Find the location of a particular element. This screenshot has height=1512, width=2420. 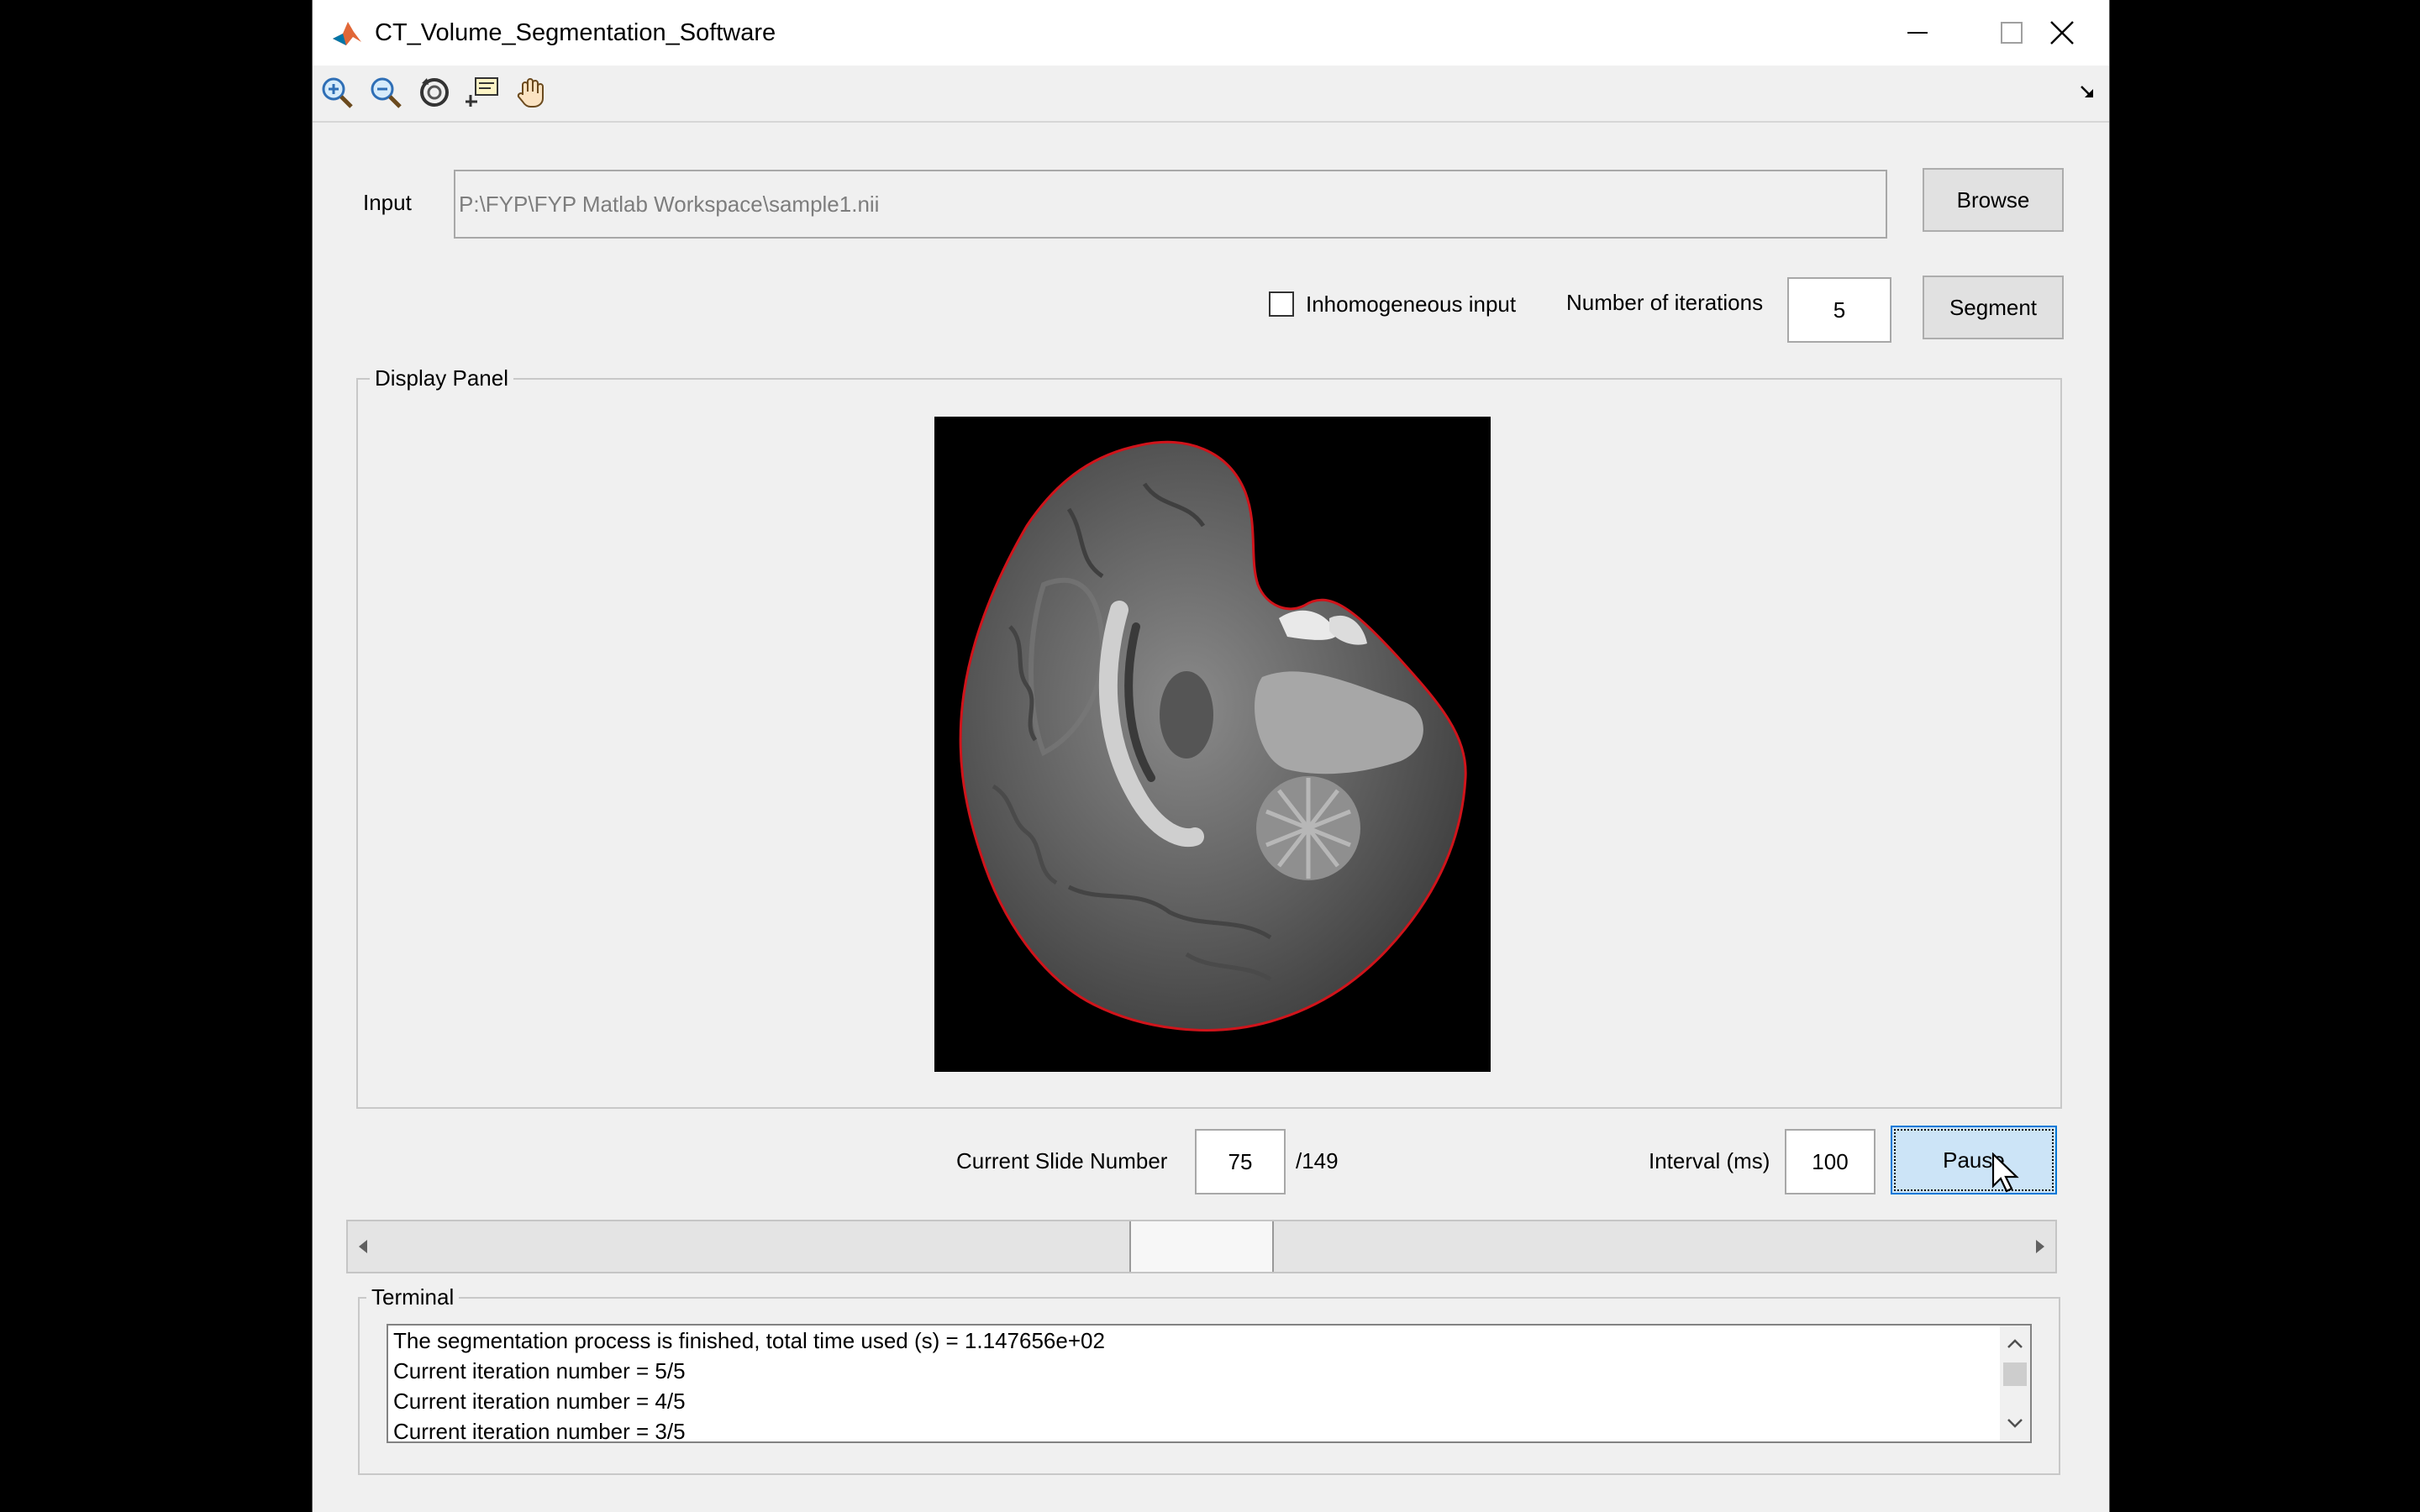

interval-label: Interval (ms) is located at coordinates (1710, 1160).